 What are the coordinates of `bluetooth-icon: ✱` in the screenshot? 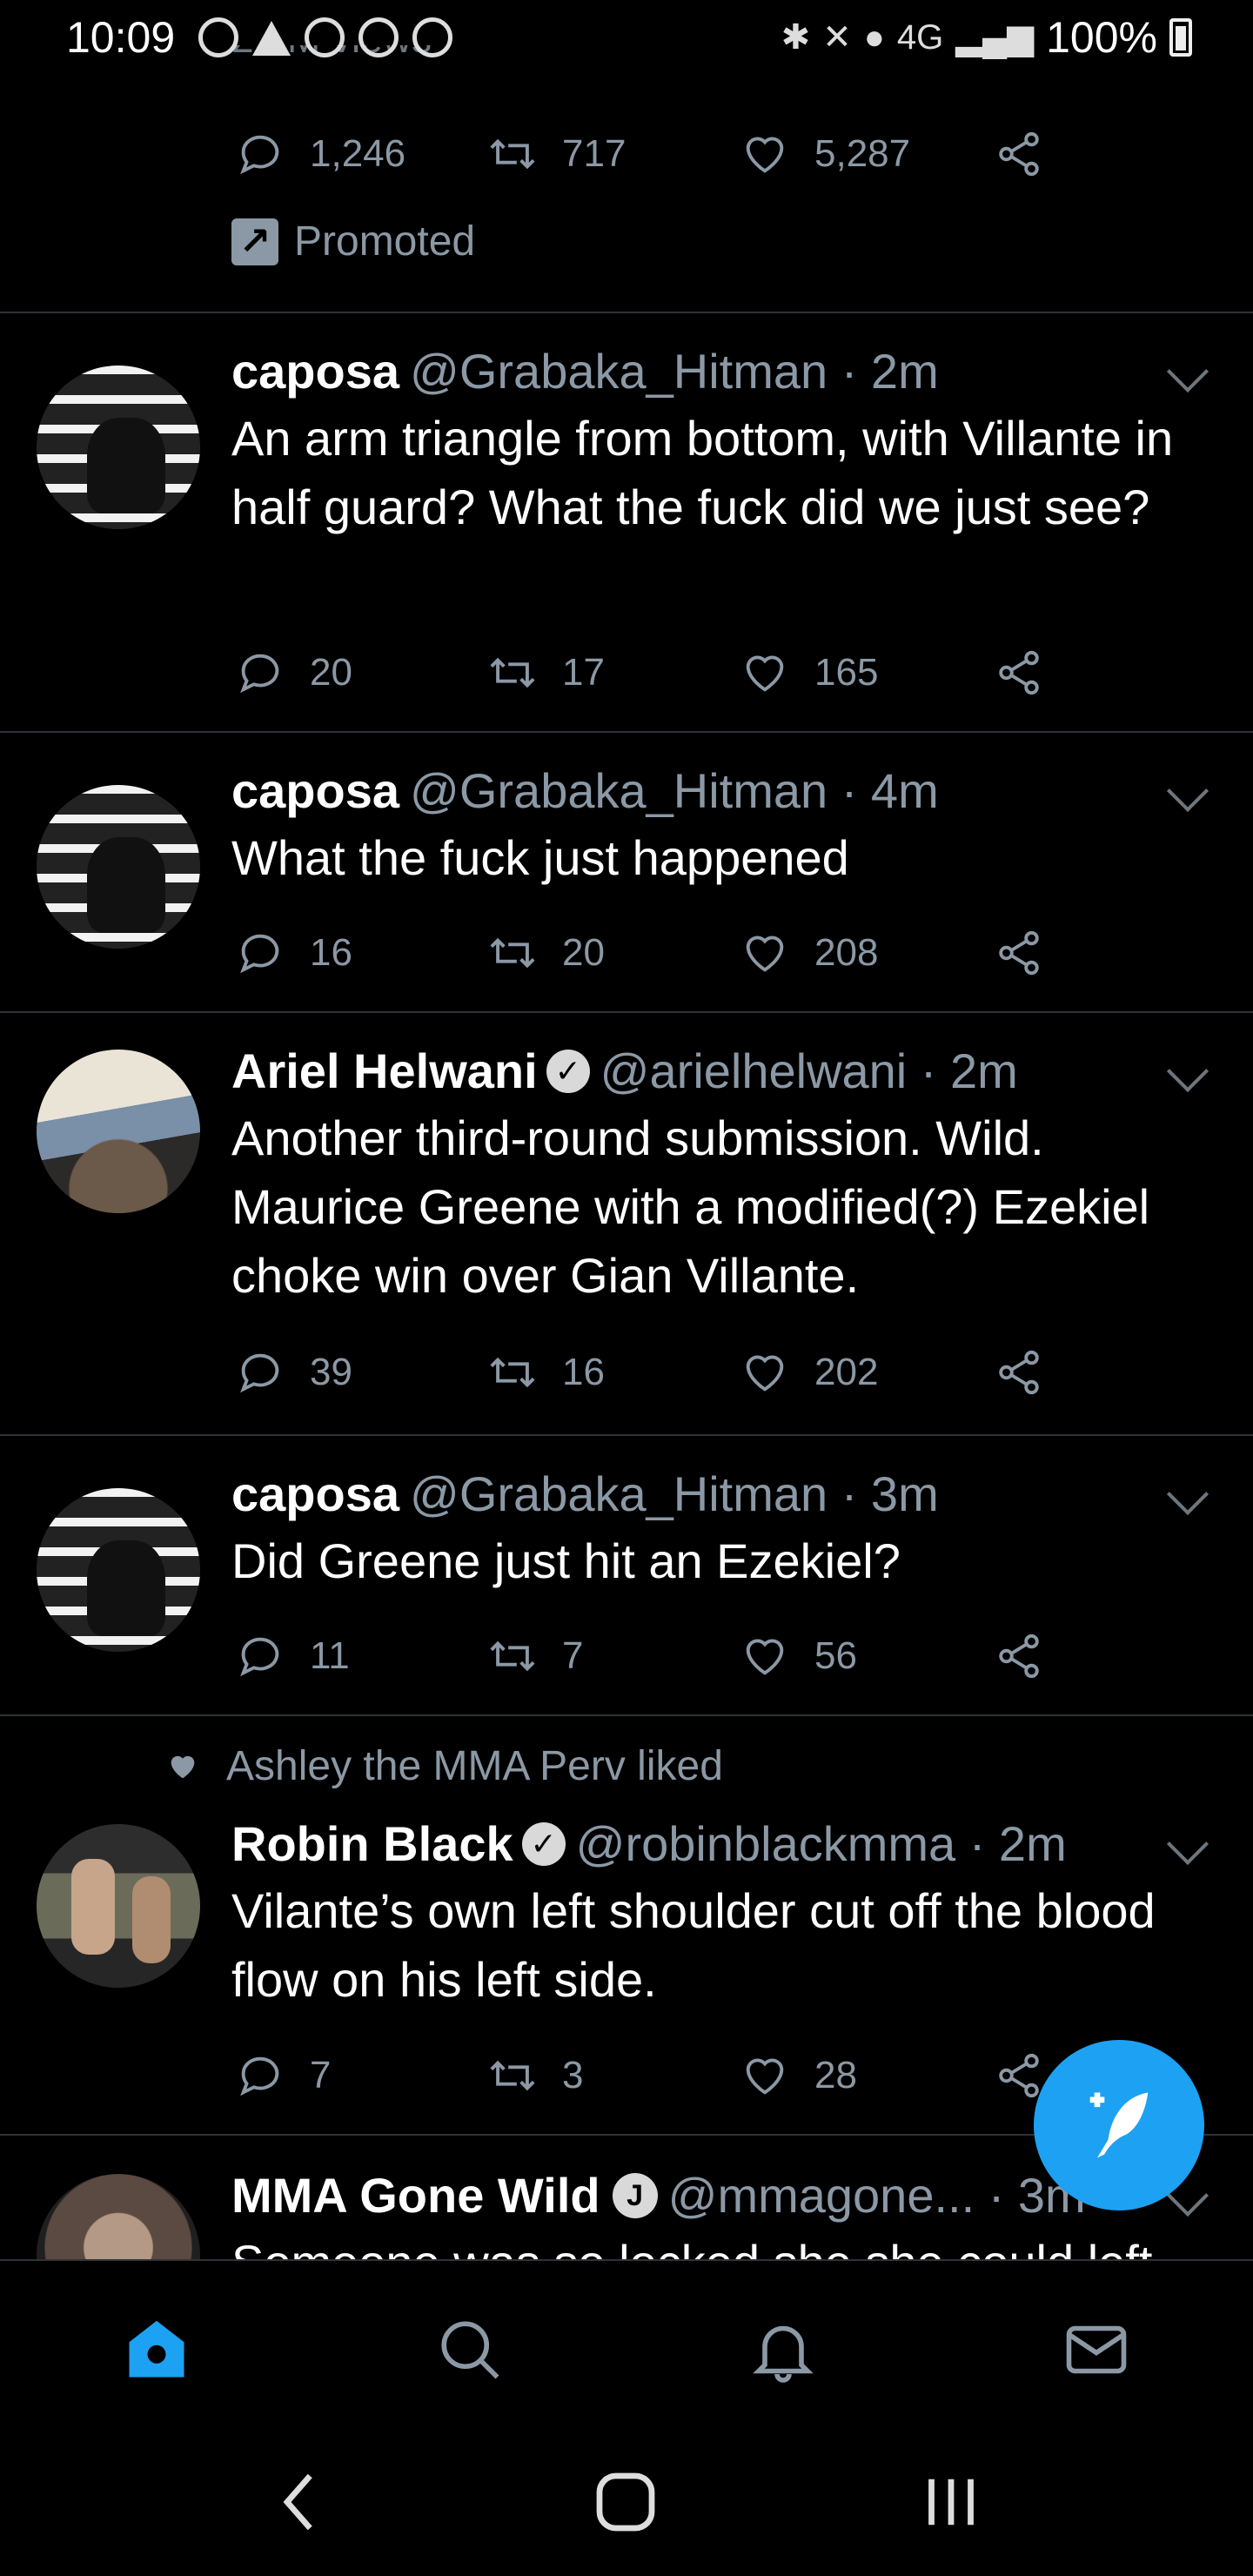 It's located at (796, 37).